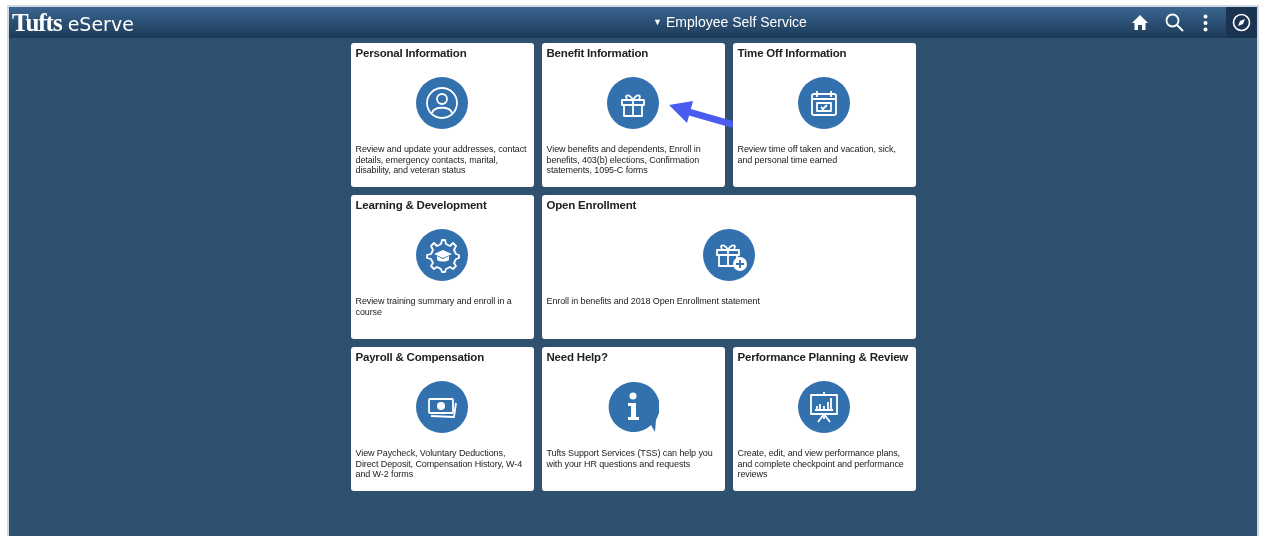  Describe the element at coordinates (1205, 22) in the screenshot. I see `more-options-icon` at that location.